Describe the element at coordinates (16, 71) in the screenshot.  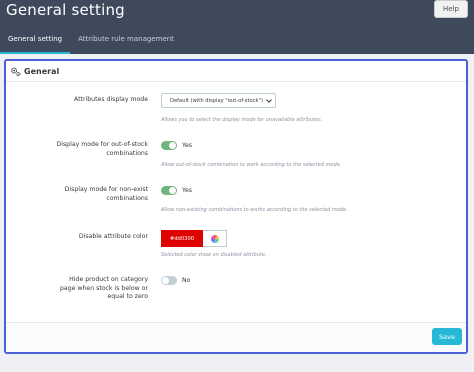
I see `cogs-icon` at that location.